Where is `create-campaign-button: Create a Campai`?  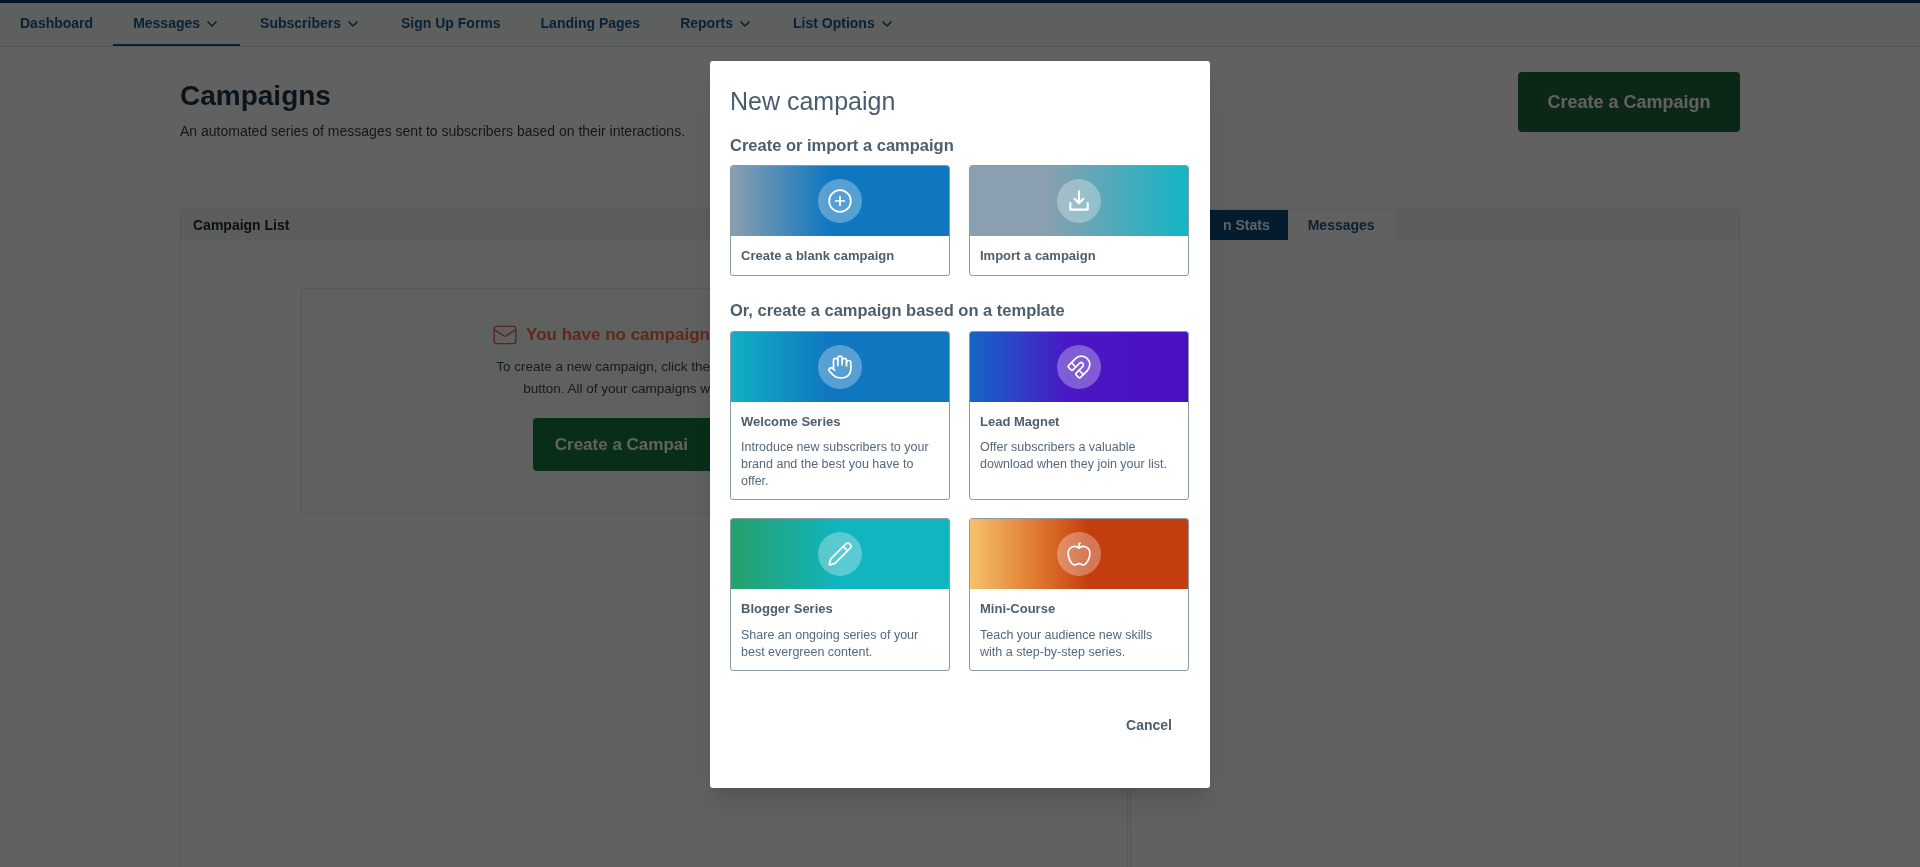
create-campaign-button: Create a Campai is located at coordinates (621, 444).